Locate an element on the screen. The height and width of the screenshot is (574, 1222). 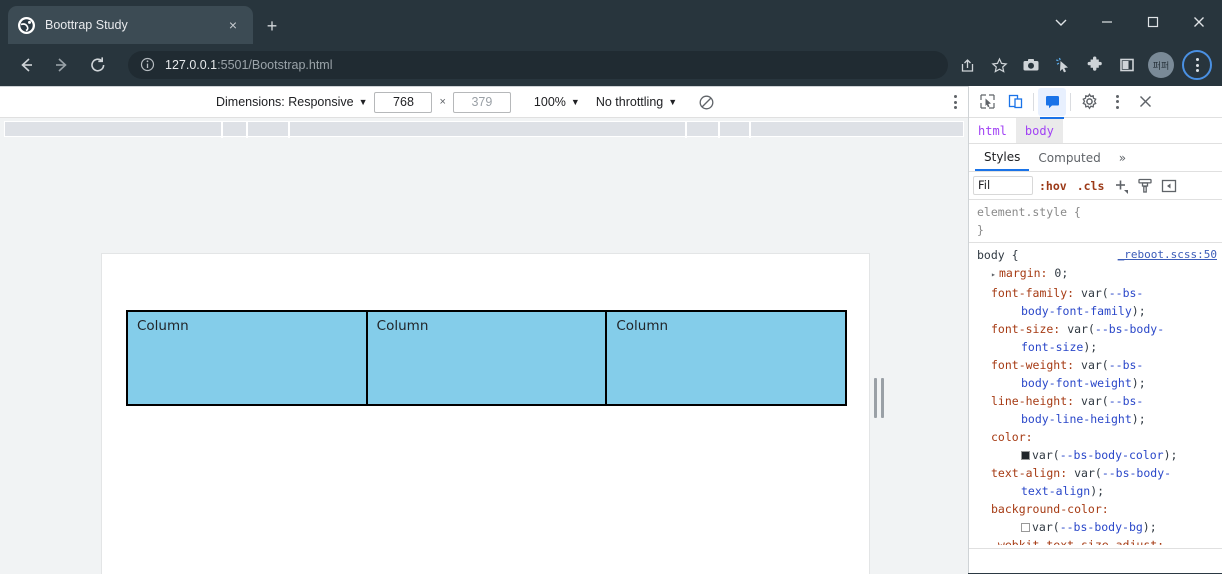
css-declaration-background-color: background-color: var(--bs-body-bg); is located at coordinates (1097, 518).